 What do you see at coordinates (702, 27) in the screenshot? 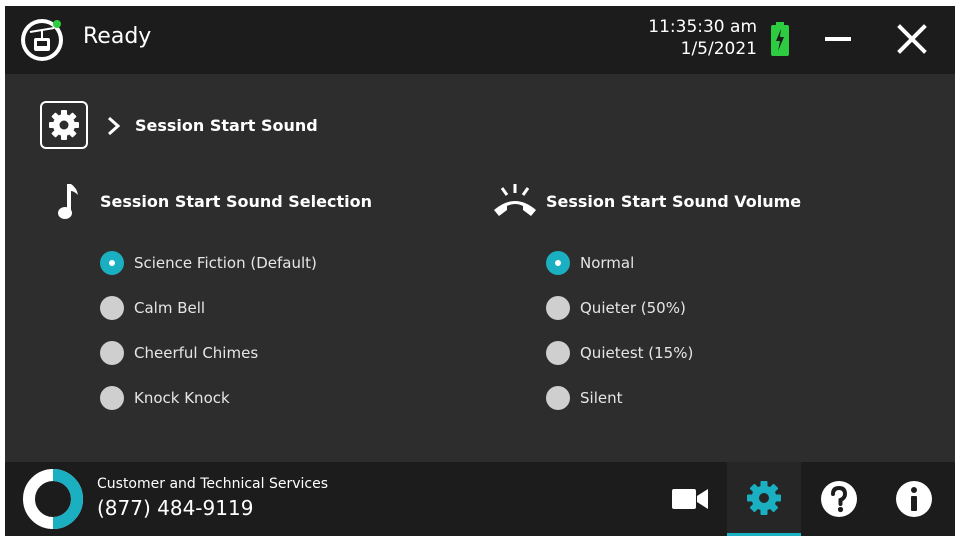
I see `time-text: 11:35:30 am` at bounding box center [702, 27].